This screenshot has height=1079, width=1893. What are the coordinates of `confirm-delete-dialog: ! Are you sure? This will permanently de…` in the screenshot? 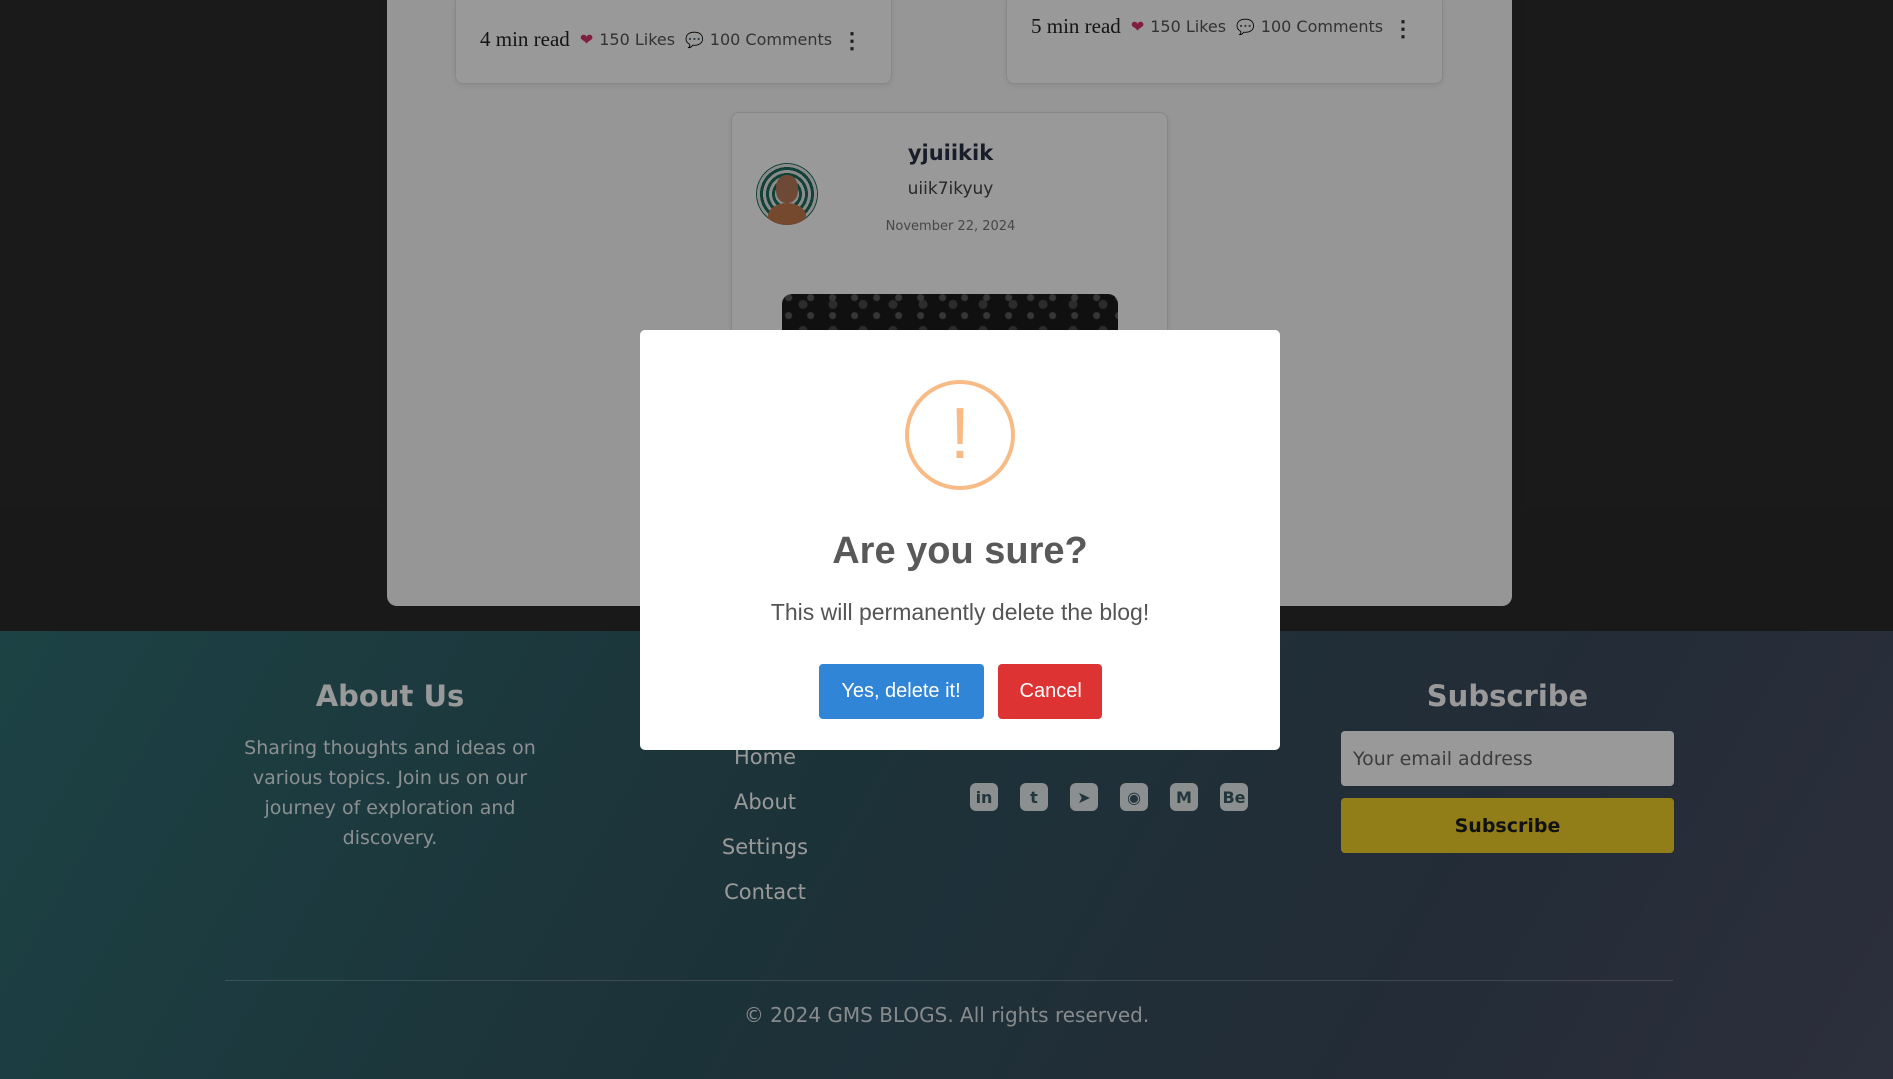 It's located at (960, 540).